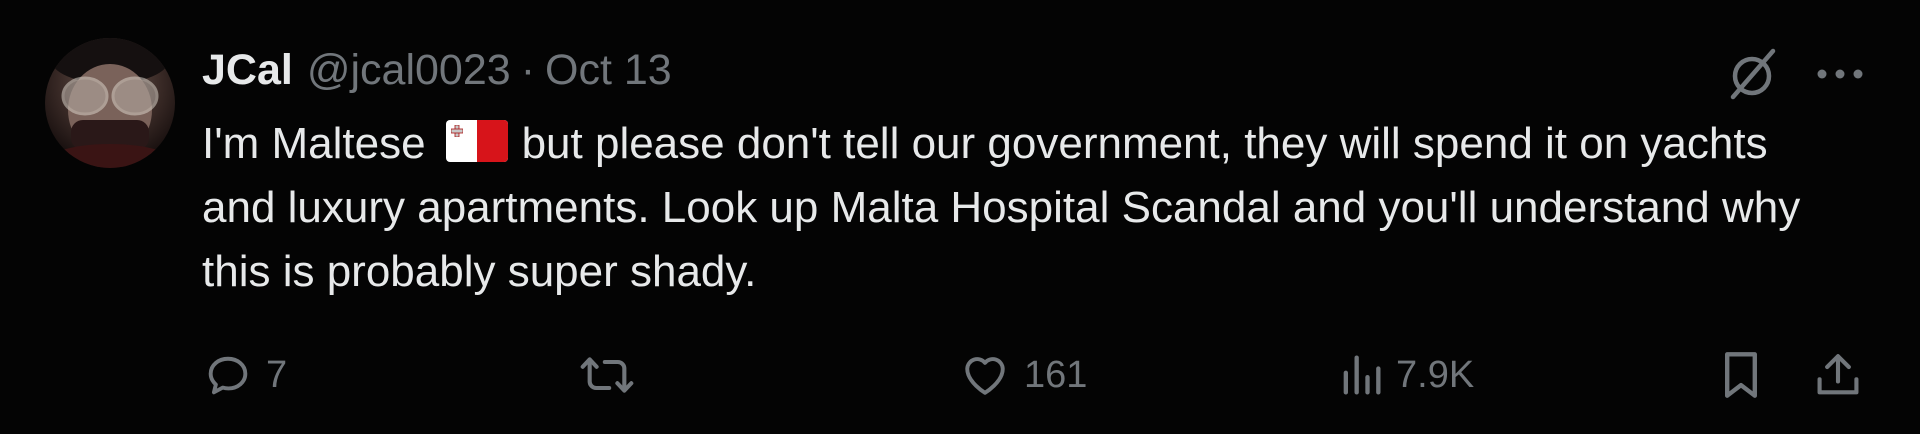 The height and width of the screenshot is (434, 1920). I want to click on repost-button, so click(613, 375).